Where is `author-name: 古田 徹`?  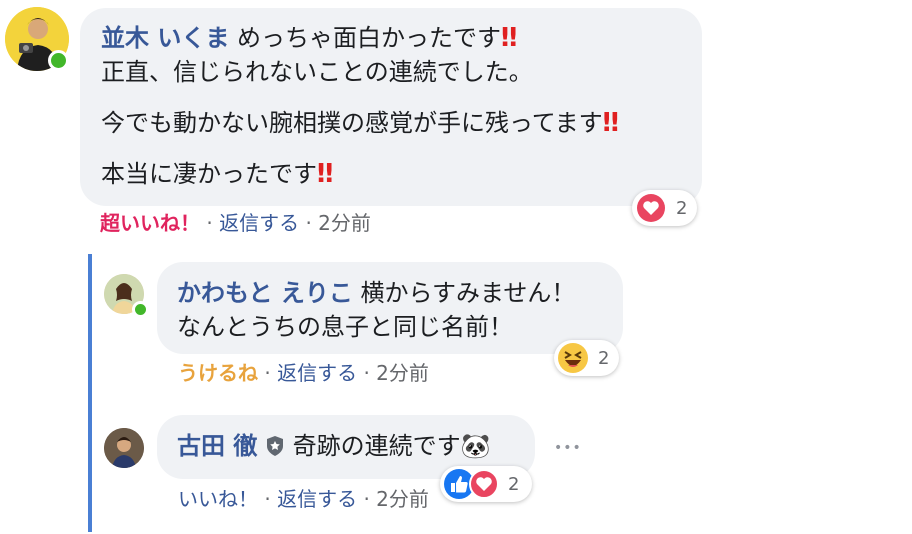 author-name: 古田 徹 is located at coordinates (217, 446).